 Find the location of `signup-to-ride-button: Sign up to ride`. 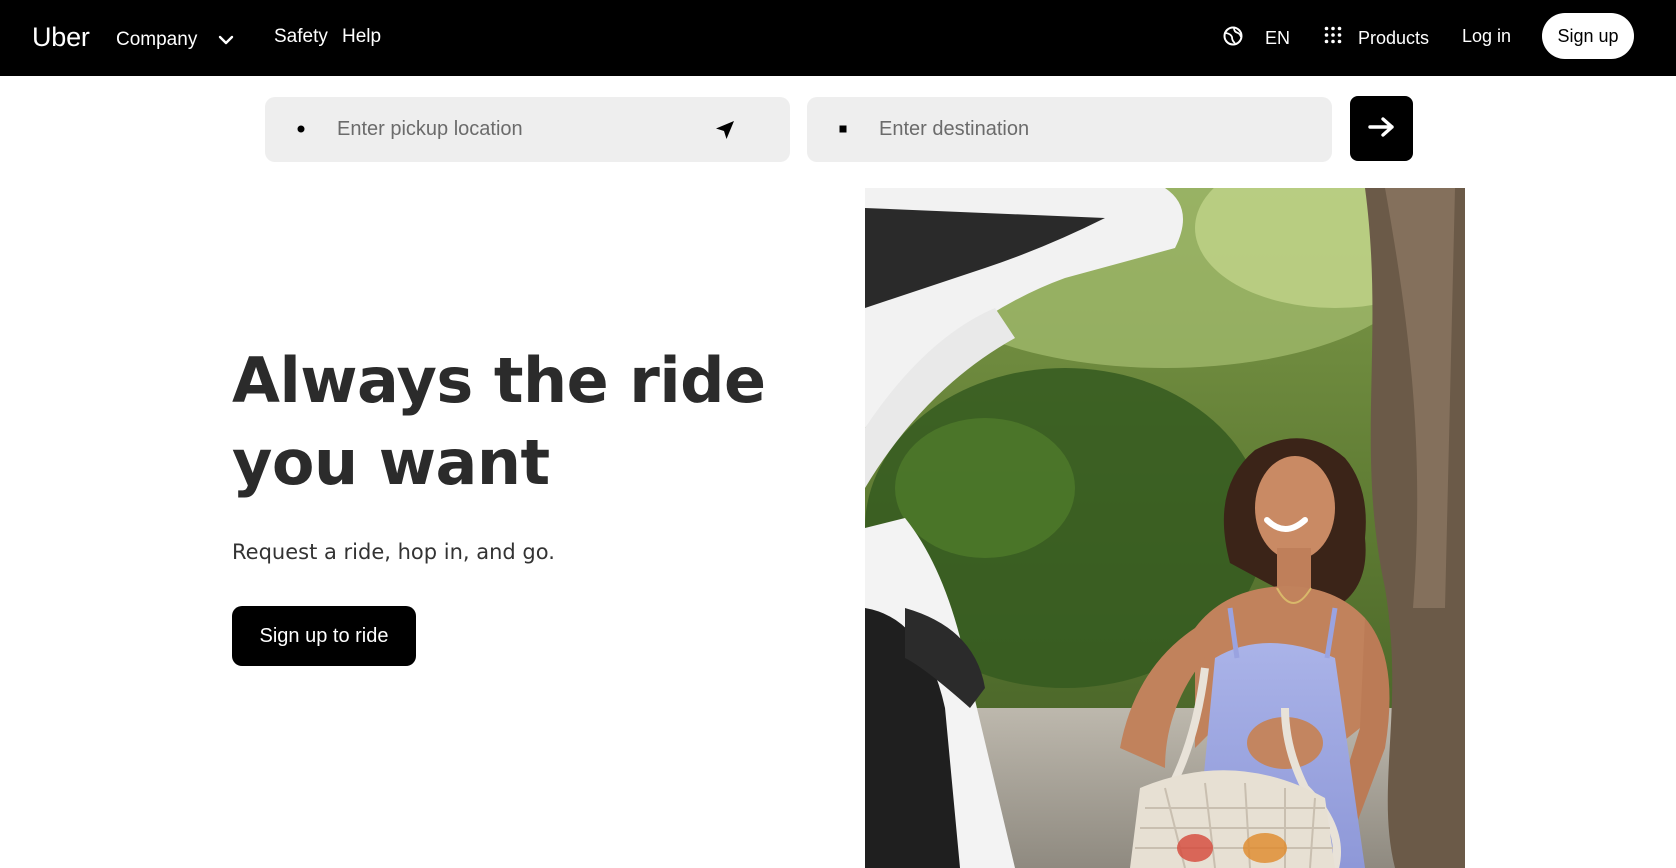

signup-to-ride-button: Sign up to ride is located at coordinates (324, 636).